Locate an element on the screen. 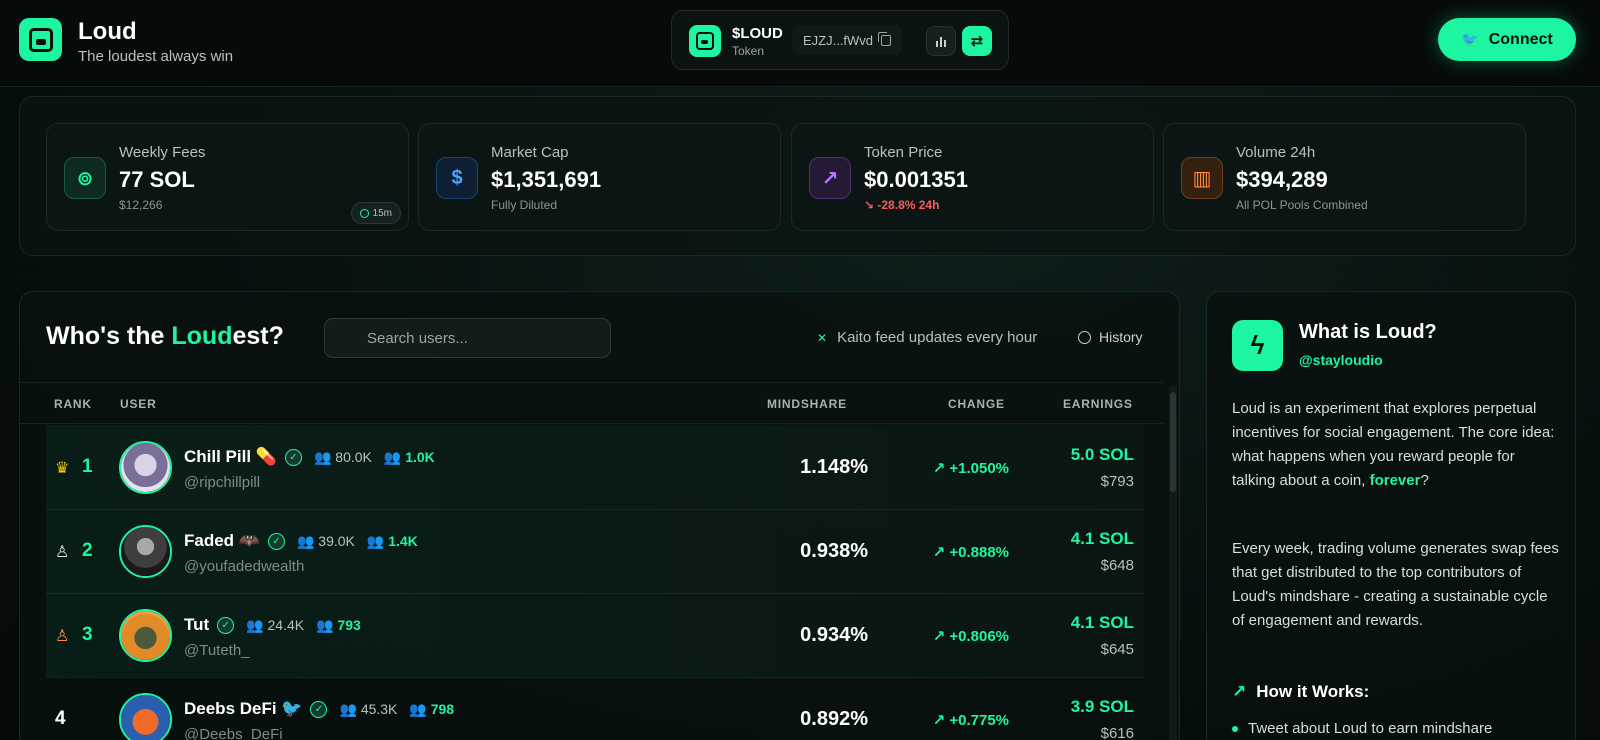 The image size is (1600, 740). bullet-icon is located at coordinates (1235, 728).